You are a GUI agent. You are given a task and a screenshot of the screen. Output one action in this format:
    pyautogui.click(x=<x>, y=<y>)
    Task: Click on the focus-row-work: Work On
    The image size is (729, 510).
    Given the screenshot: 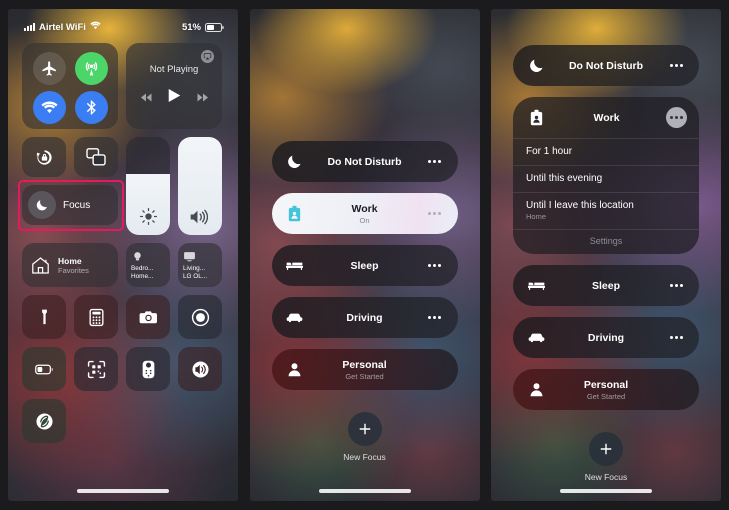 What is the action you would take?
    pyautogui.click(x=364, y=213)
    